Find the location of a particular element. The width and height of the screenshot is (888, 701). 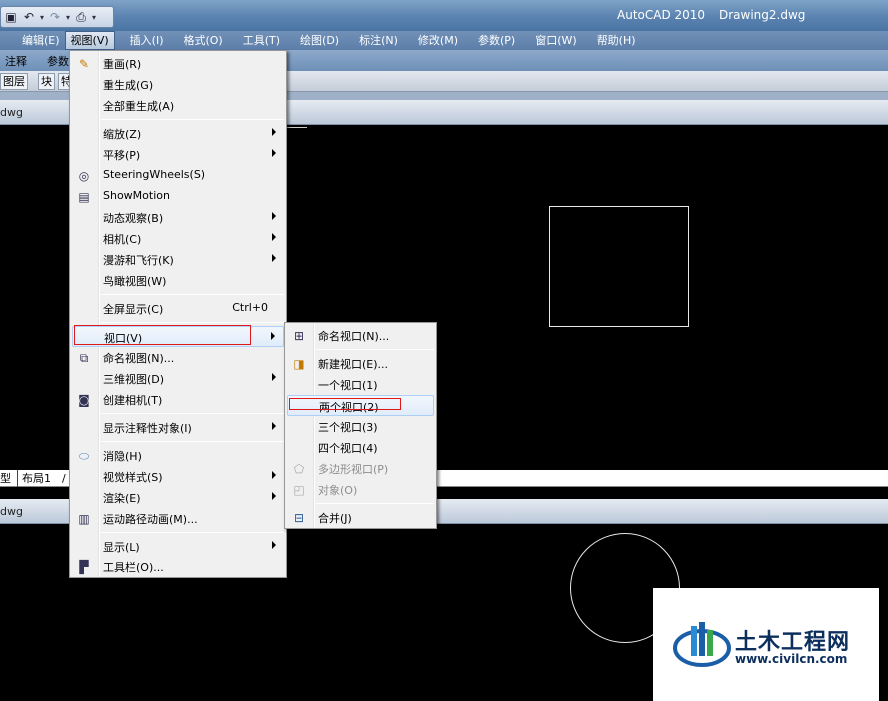

tab-model: 型 is located at coordinates (5, 478).